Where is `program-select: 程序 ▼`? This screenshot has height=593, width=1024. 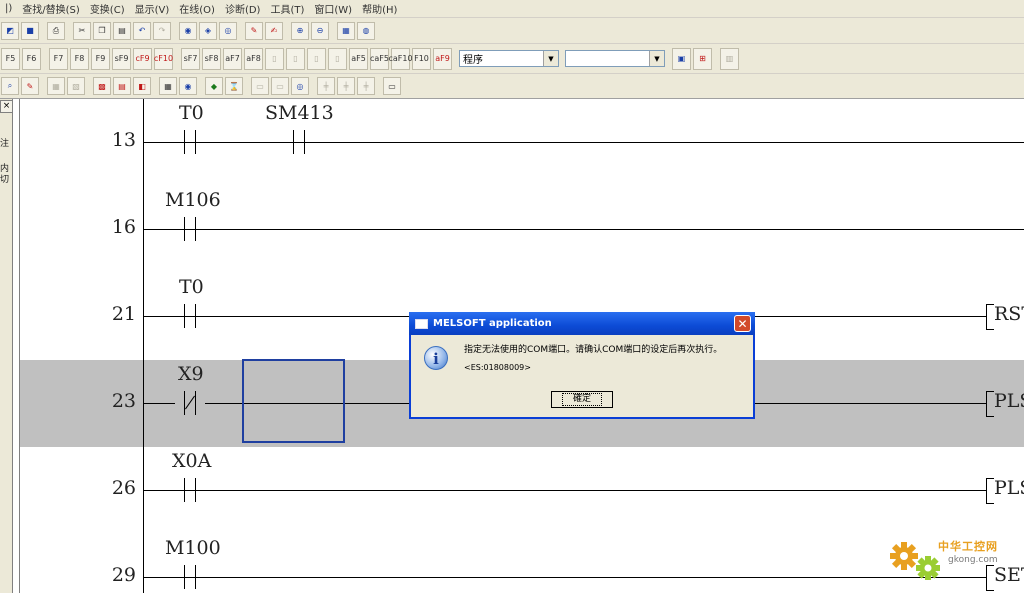 program-select: 程序 ▼ is located at coordinates (509, 58).